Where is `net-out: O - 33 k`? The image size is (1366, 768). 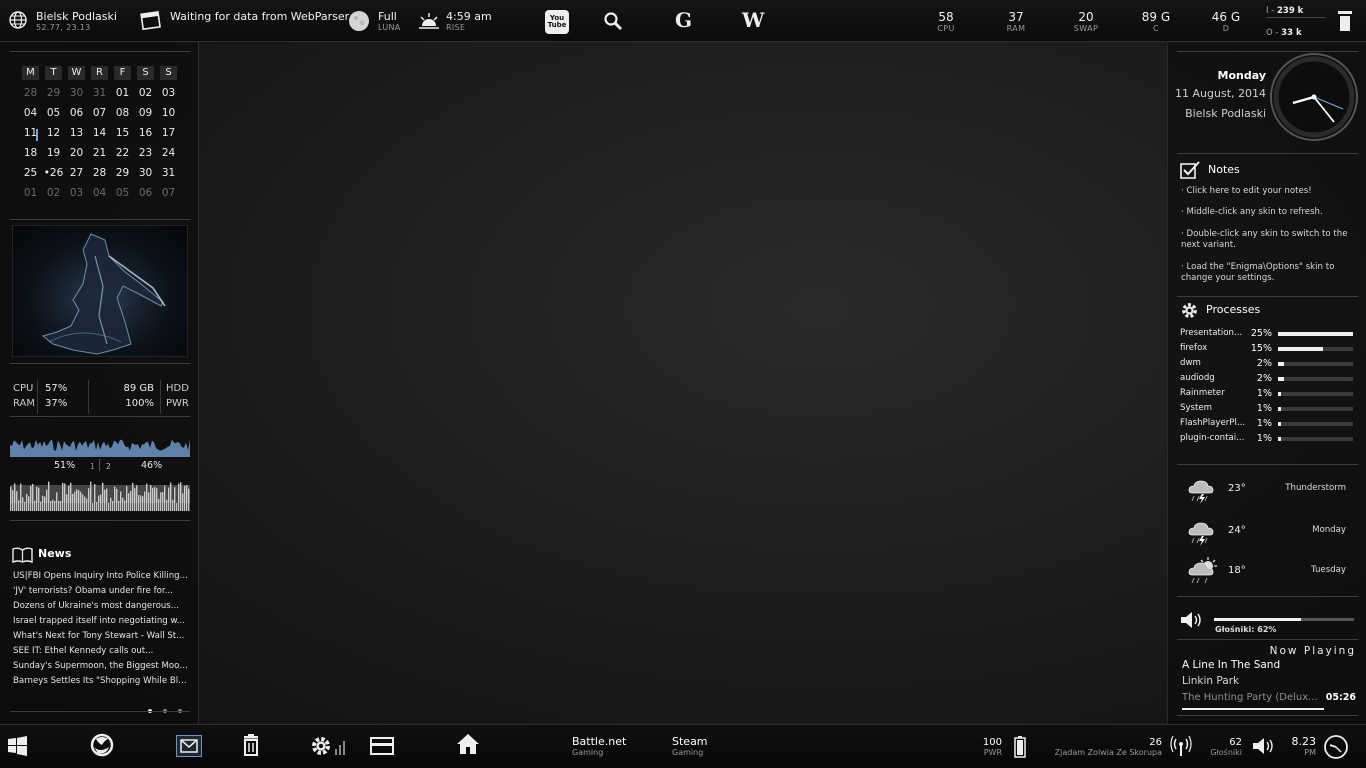
net-out: O - 33 k is located at coordinates (1284, 33).